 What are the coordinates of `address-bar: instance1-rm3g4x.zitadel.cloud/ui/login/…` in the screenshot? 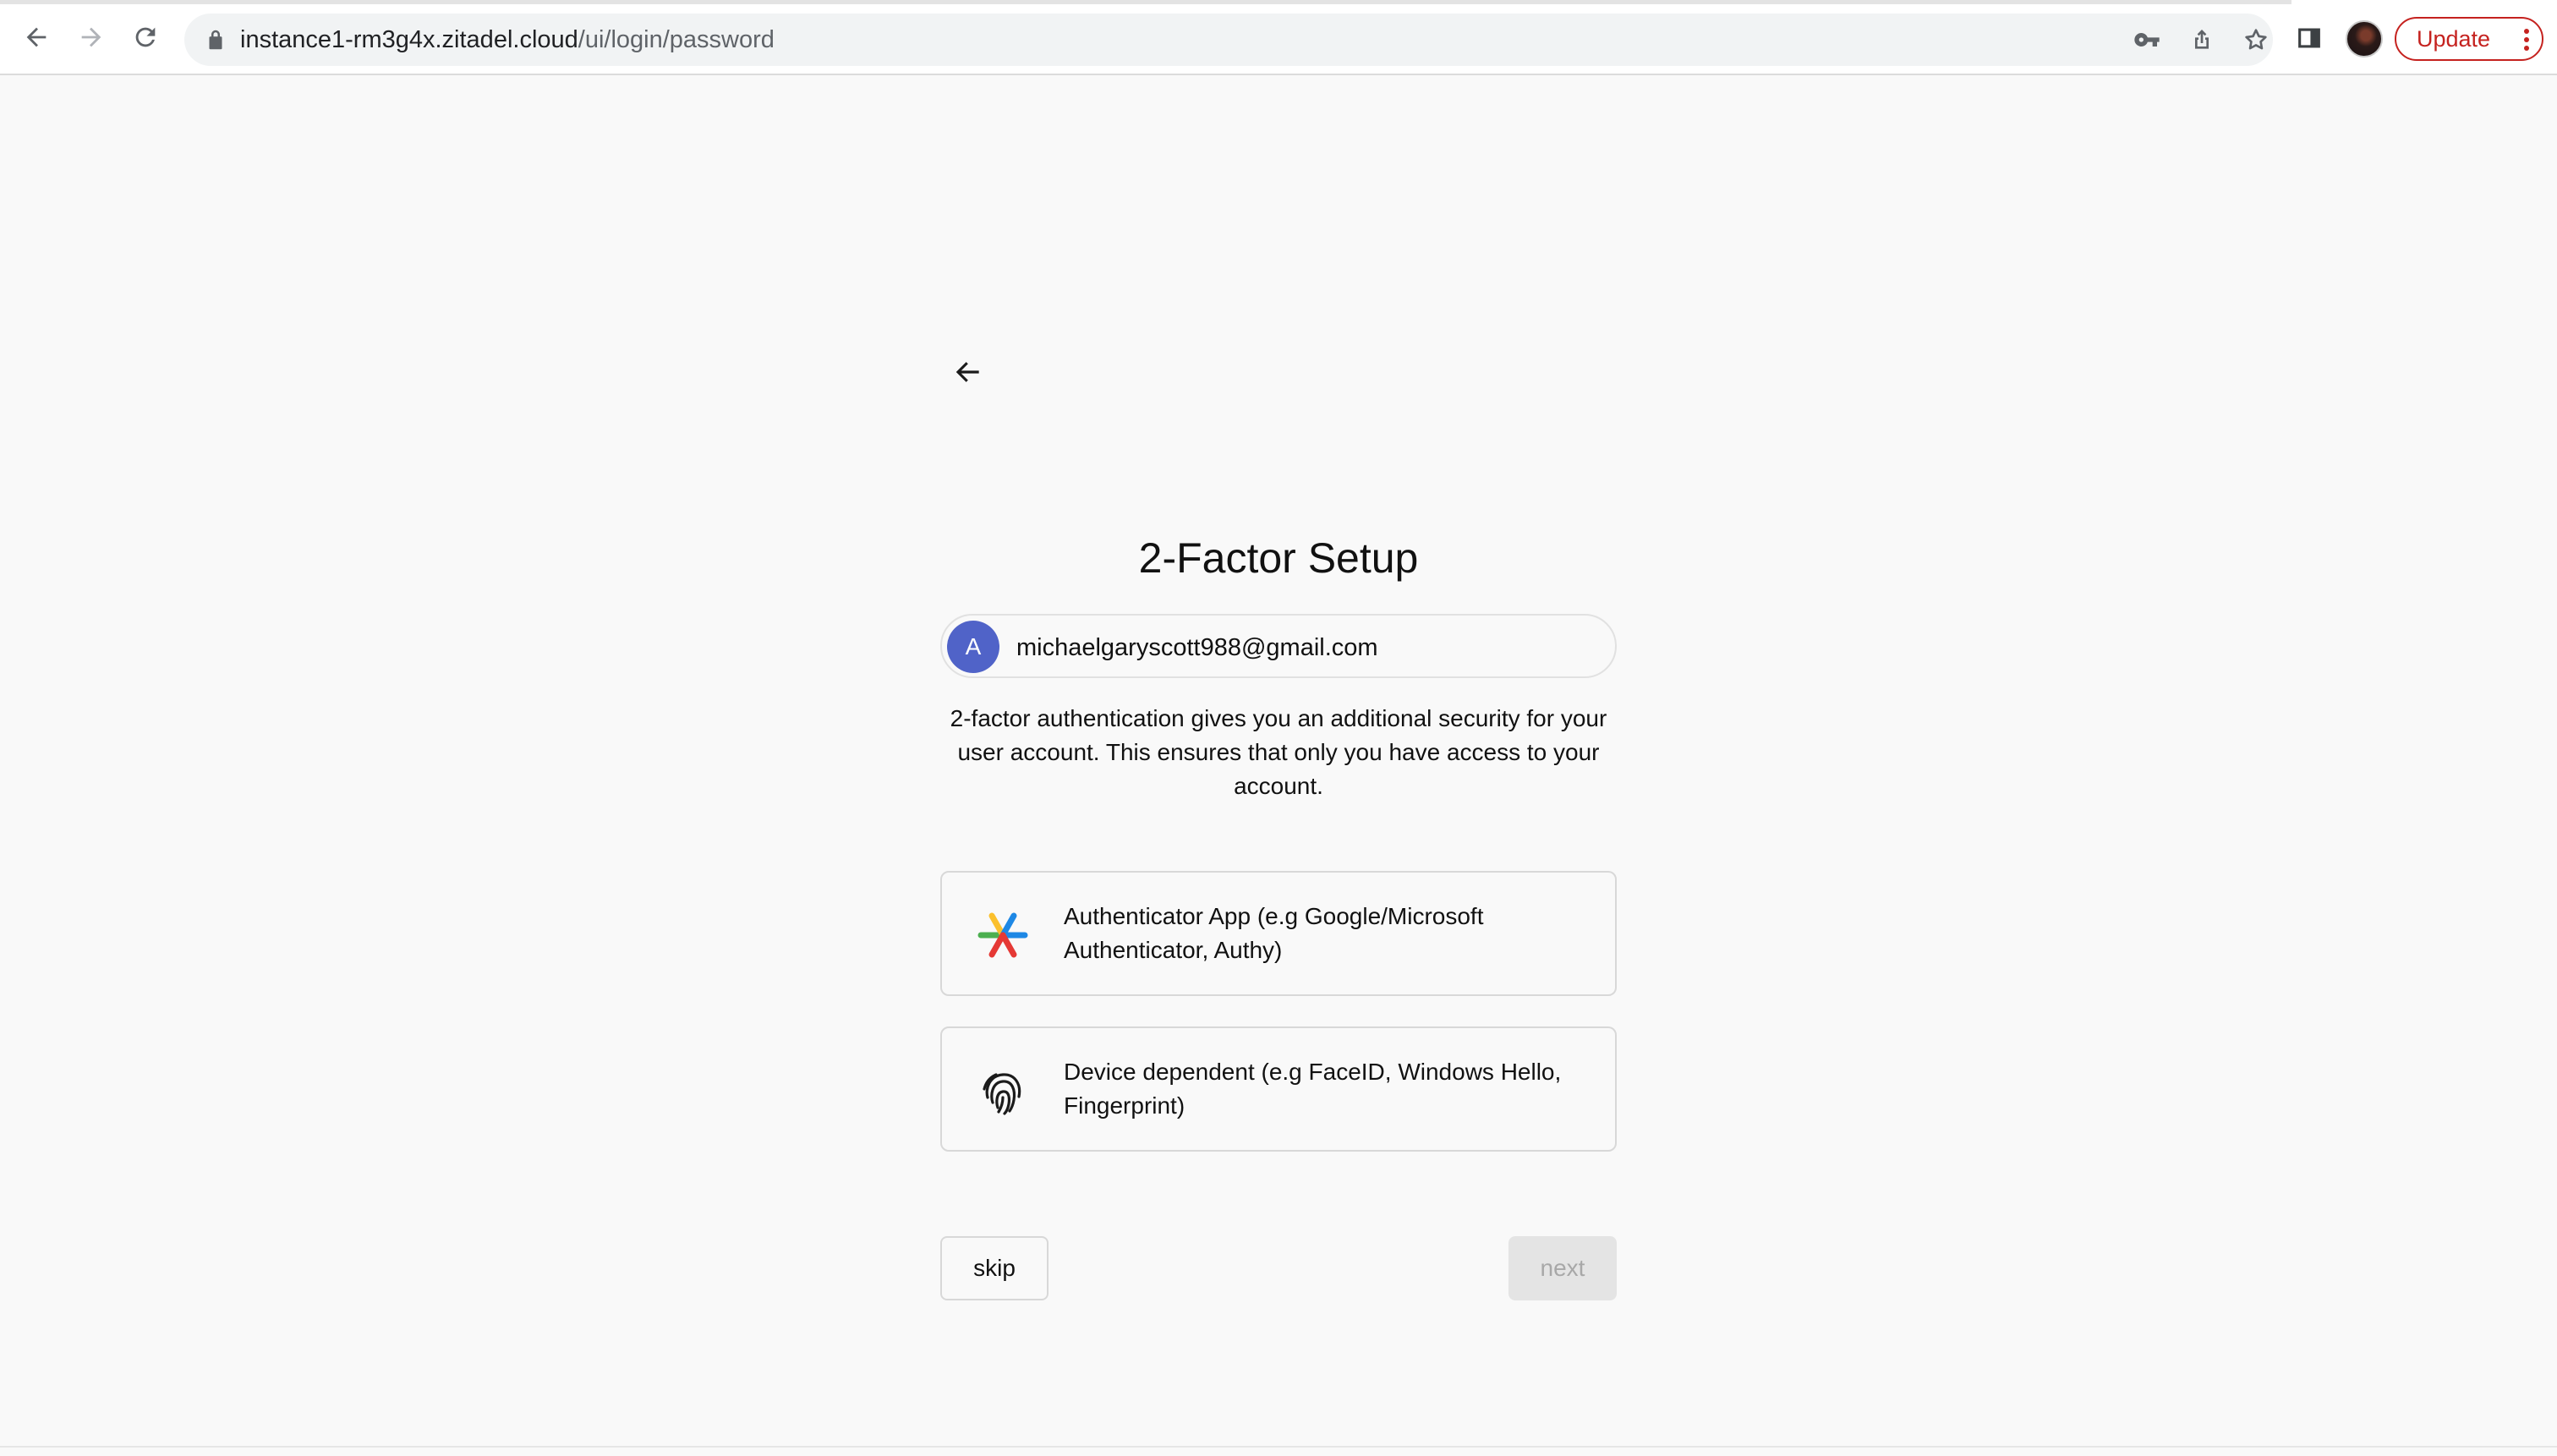 It's located at (1228, 40).